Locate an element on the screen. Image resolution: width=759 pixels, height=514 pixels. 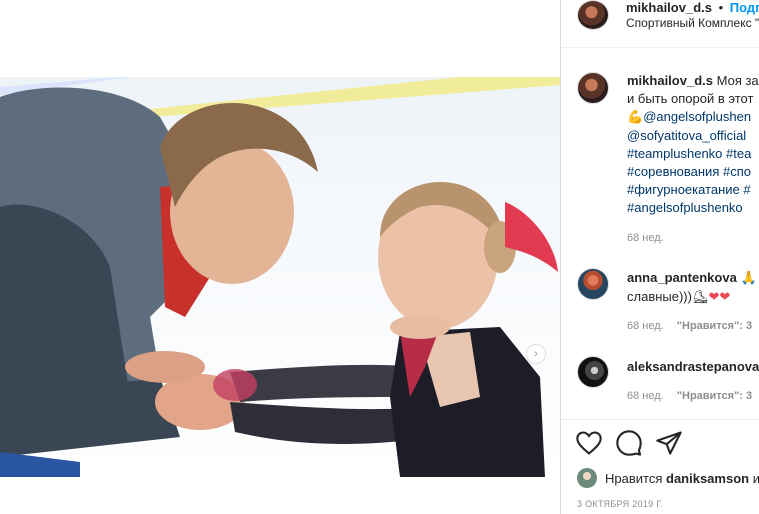
hashtag-link: #соревнования #спо is located at coordinates (693, 172).